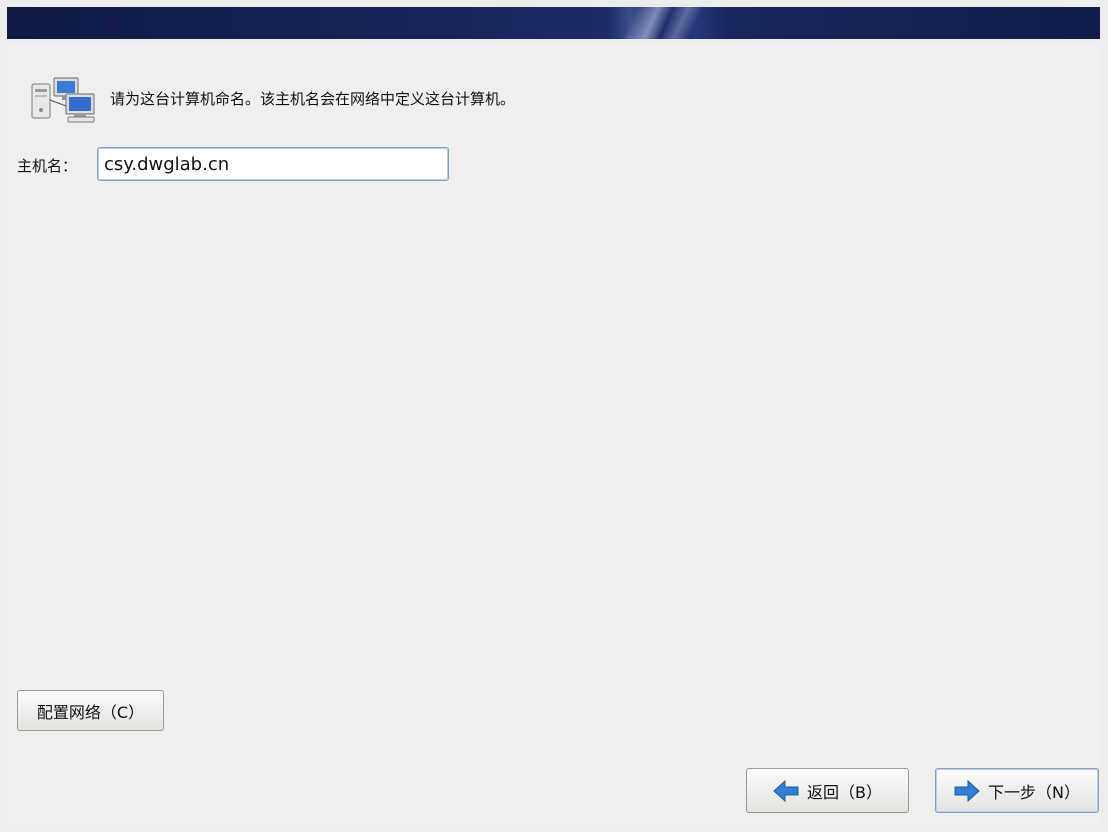  What do you see at coordinates (657, 23) in the screenshot?
I see `banner-swoosh` at bounding box center [657, 23].